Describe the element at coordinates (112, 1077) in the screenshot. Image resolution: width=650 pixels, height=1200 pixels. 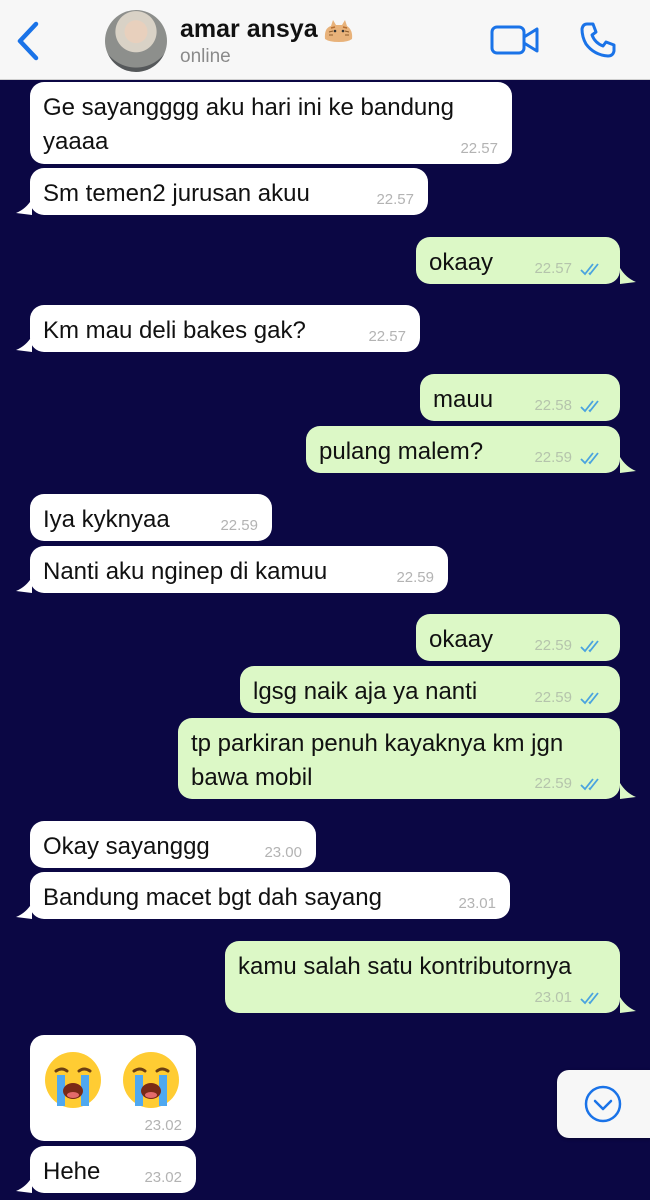
I see `emoji-row` at that location.